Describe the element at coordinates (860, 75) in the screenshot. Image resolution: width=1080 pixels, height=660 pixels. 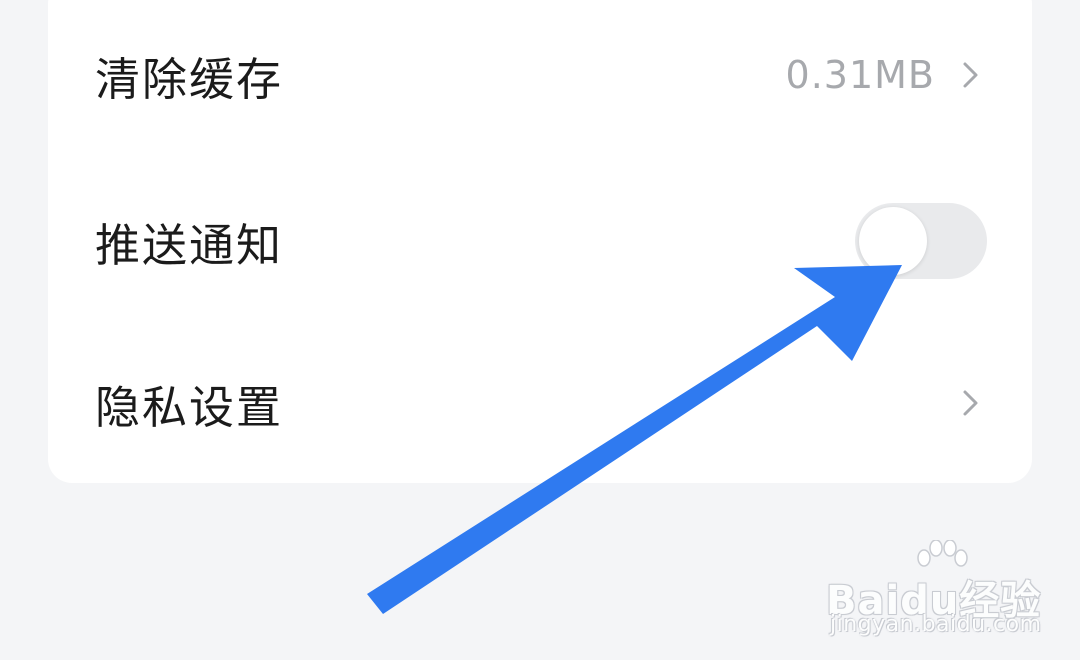
I see `cache-size-value: 0.31MB` at that location.